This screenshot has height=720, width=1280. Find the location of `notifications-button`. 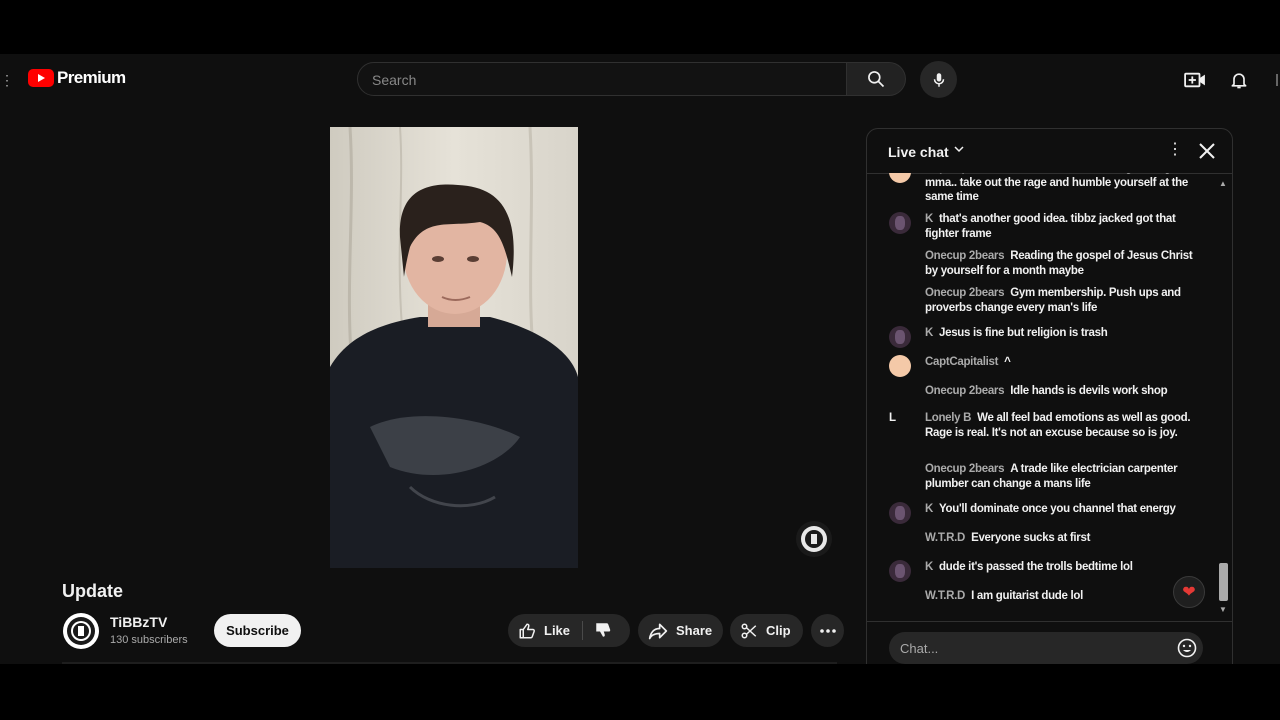

notifications-button is located at coordinates (1239, 80).